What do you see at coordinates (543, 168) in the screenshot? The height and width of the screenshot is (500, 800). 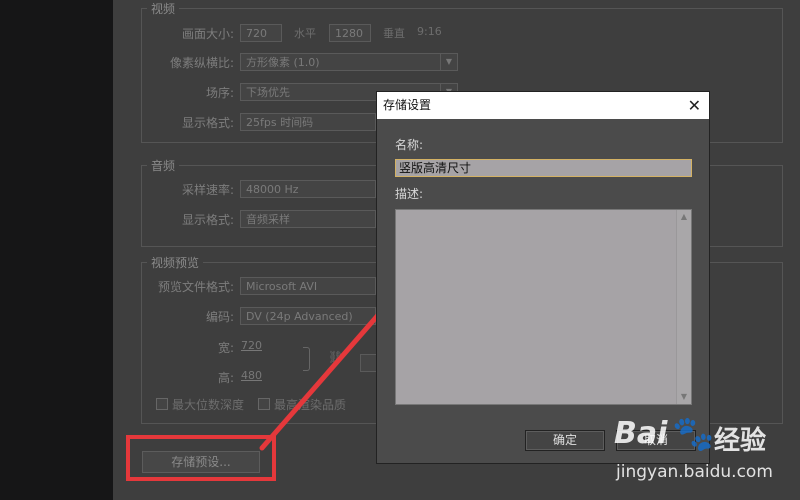 I see `name-input: 竖版高清尺寸` at bounding box center [543, 168].